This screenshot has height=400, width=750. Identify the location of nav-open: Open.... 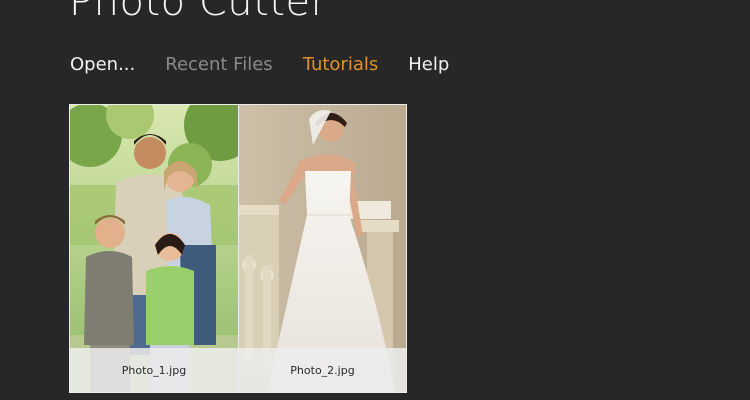
(102, 65).